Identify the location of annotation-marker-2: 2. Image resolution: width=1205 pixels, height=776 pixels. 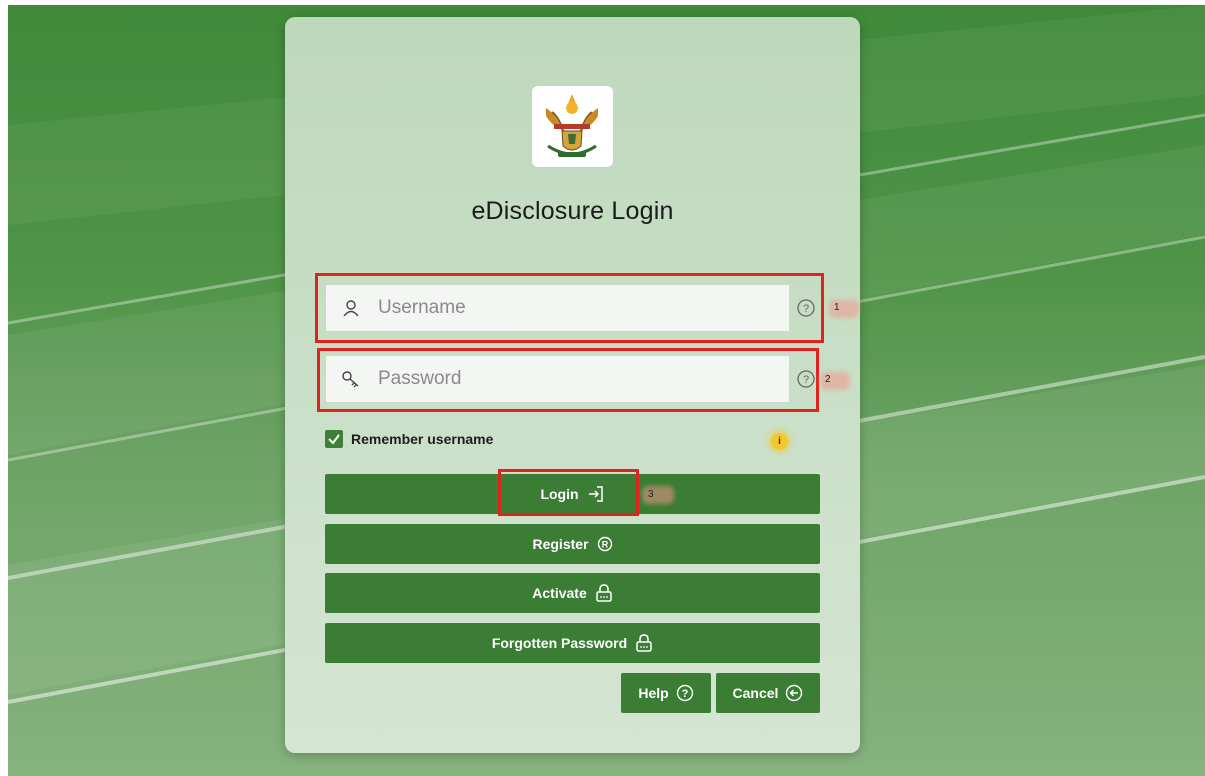
(828, 379).